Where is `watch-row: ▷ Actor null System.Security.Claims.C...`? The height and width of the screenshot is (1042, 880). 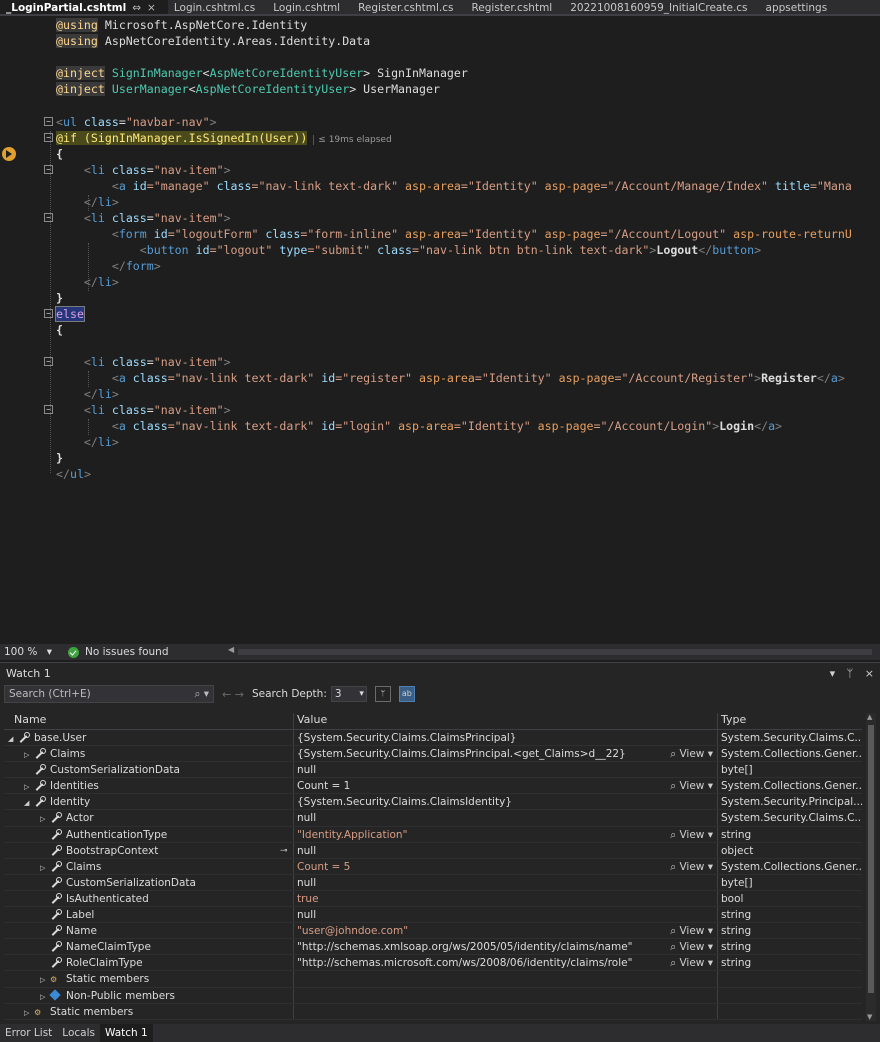 watch-row: ▷ Actor null System.Security.Claims.C... is located at coordinates (433, 818).